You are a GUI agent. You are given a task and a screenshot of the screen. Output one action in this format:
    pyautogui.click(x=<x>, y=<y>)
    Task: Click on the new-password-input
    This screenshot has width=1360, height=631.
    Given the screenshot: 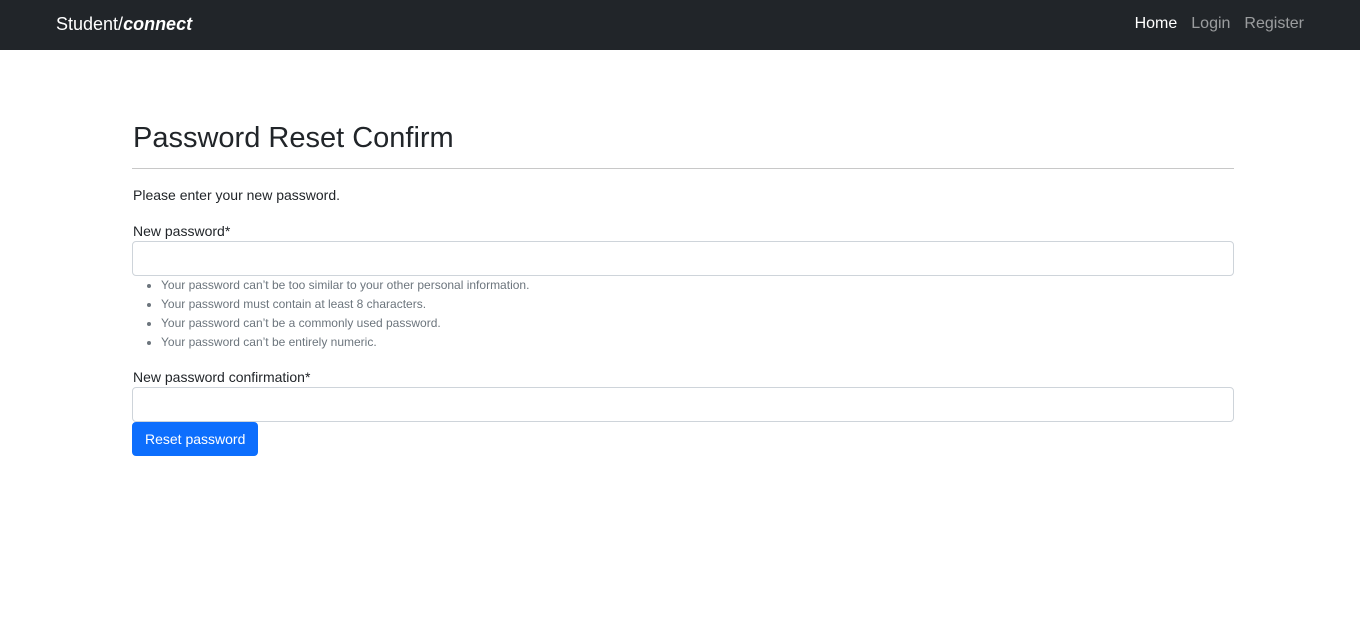 What is the action you would take?
    pyautogui.click(x=683, y=258)
    